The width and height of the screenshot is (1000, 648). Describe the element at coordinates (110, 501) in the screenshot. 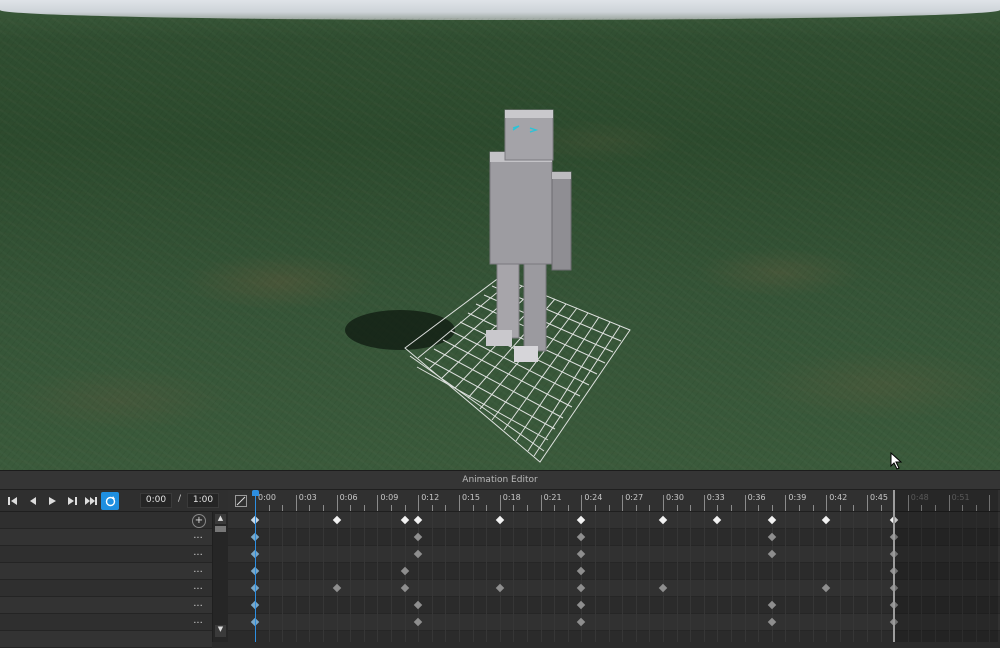

I see `loop-button` at that location.